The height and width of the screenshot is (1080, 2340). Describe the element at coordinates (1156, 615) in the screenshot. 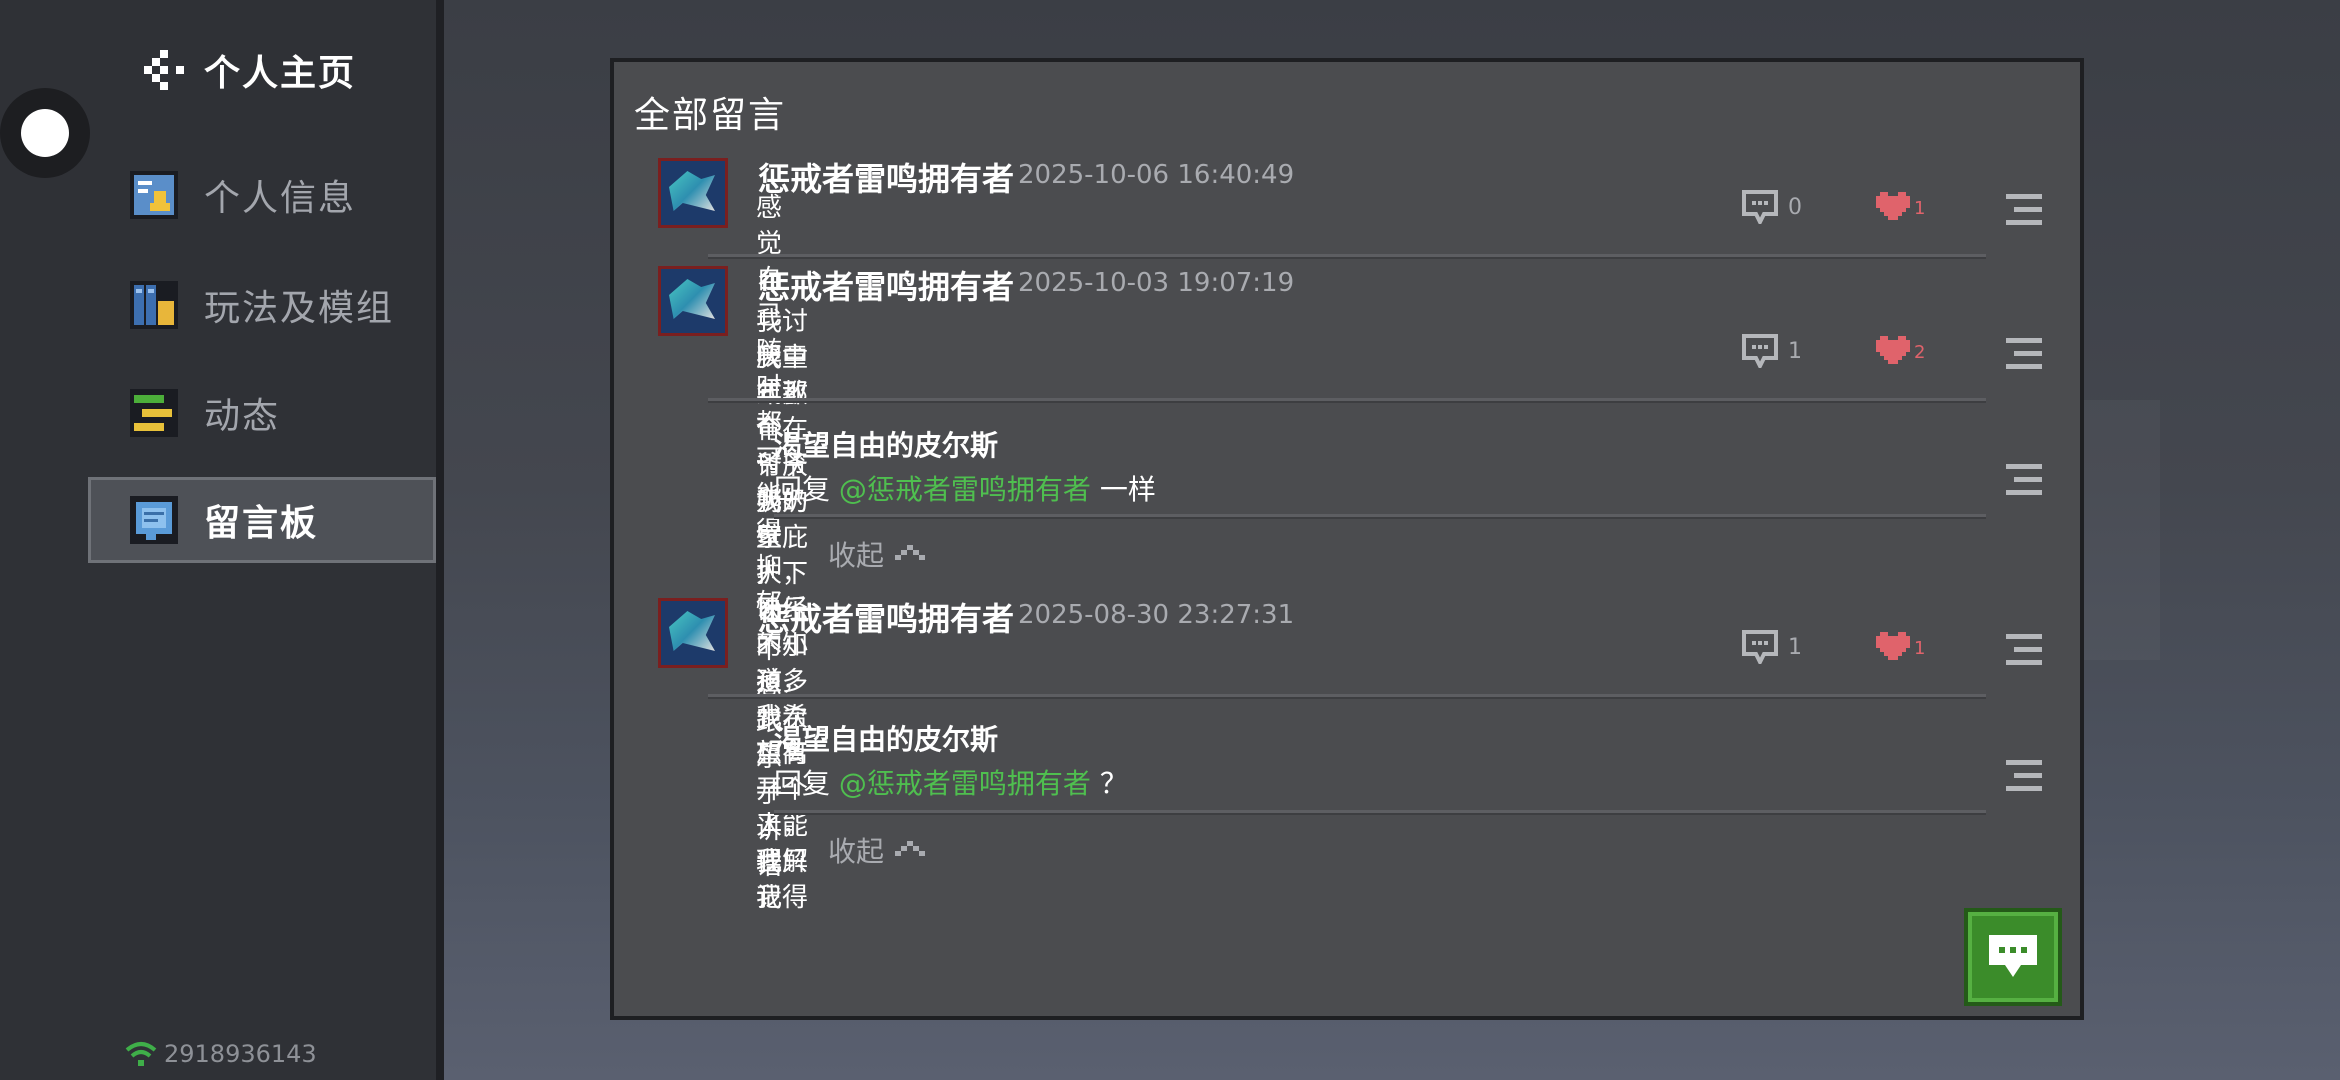

I see `comment-time: 2025-08-30 23:27:31` at that location.